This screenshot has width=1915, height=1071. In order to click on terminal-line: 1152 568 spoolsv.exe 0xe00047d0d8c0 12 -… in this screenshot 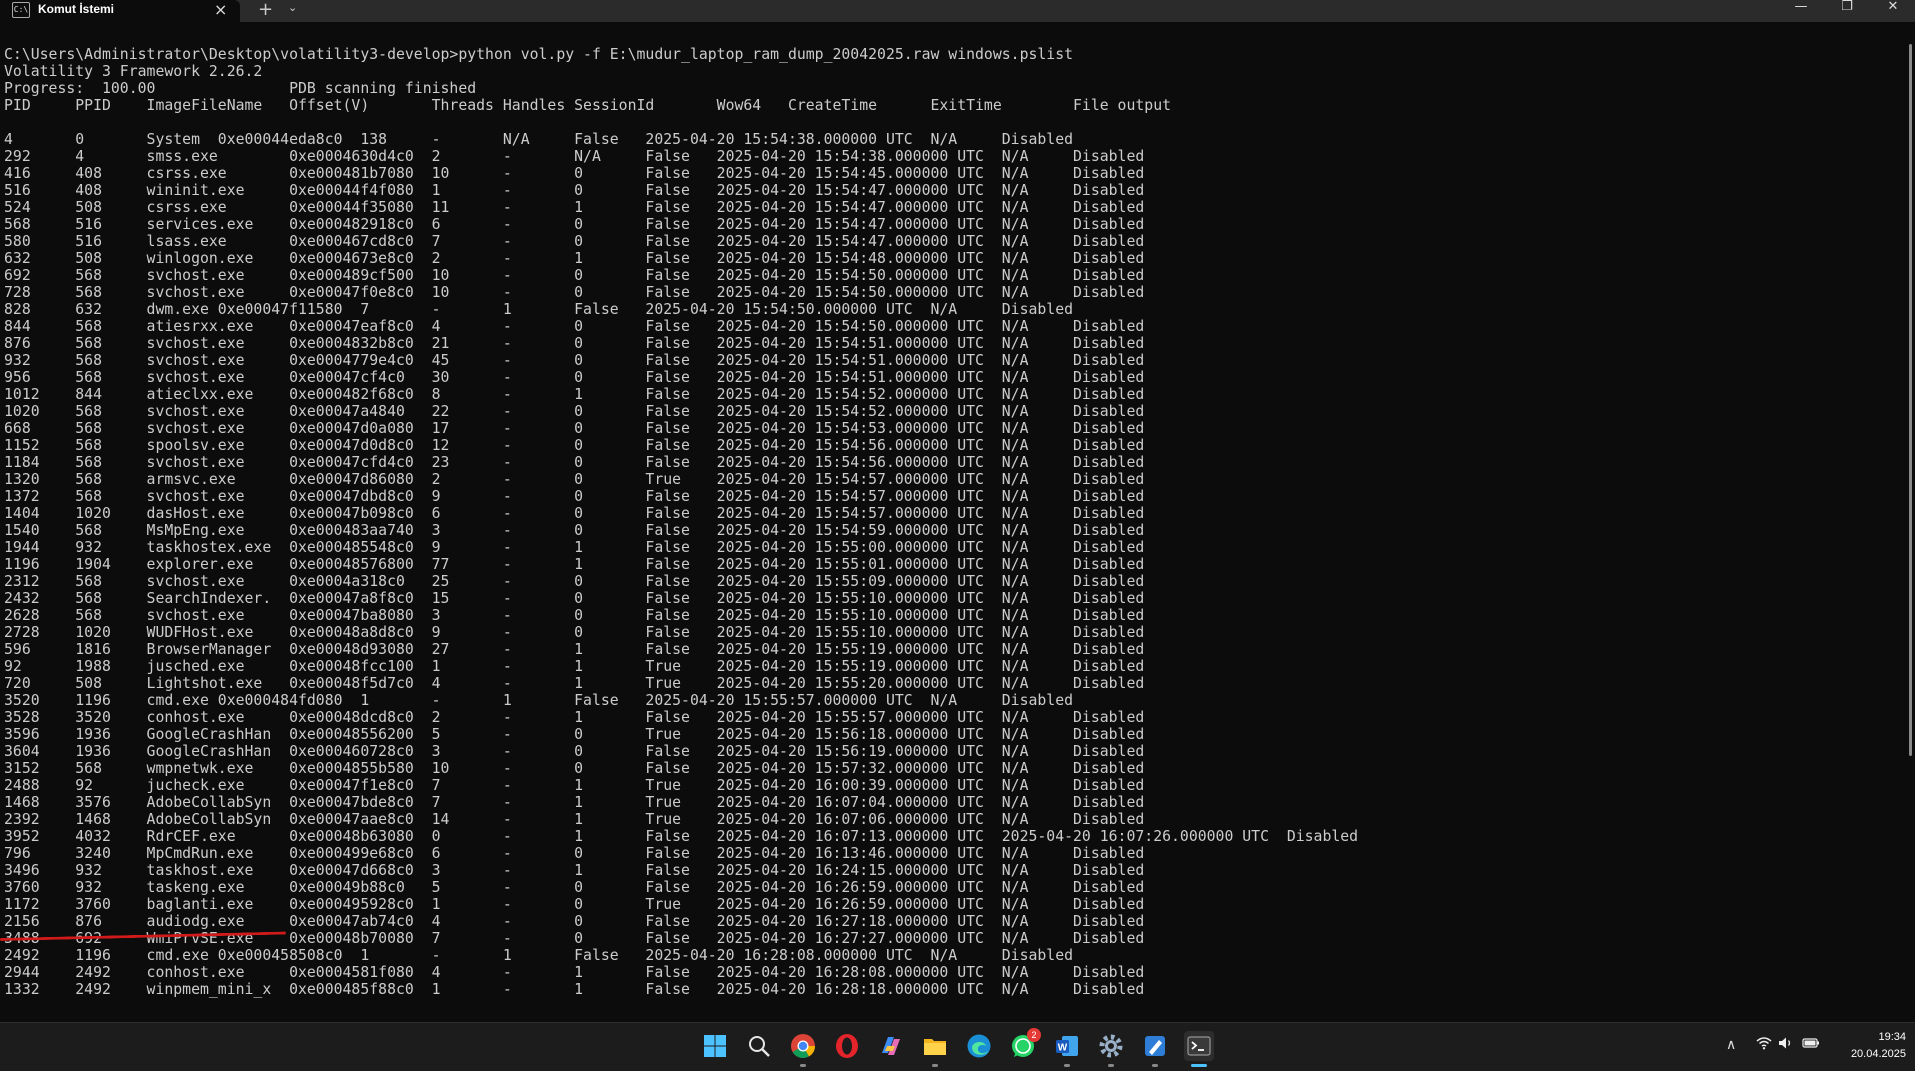, I will do `click(574, 445)`.